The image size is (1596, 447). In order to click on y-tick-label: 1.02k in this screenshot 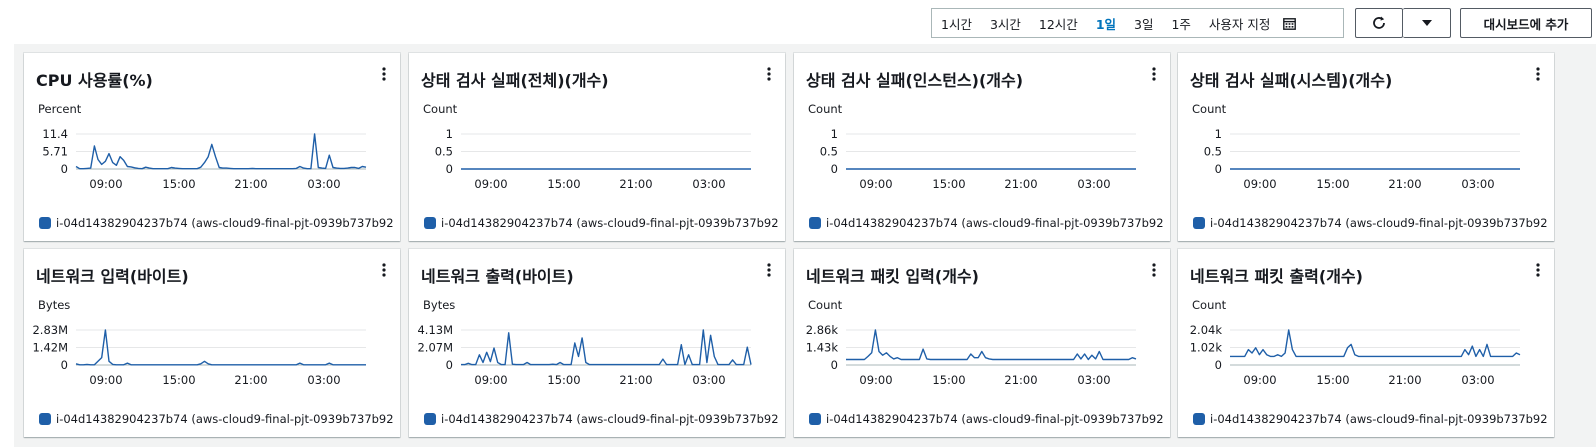, I will do `click(1206, 348)`.